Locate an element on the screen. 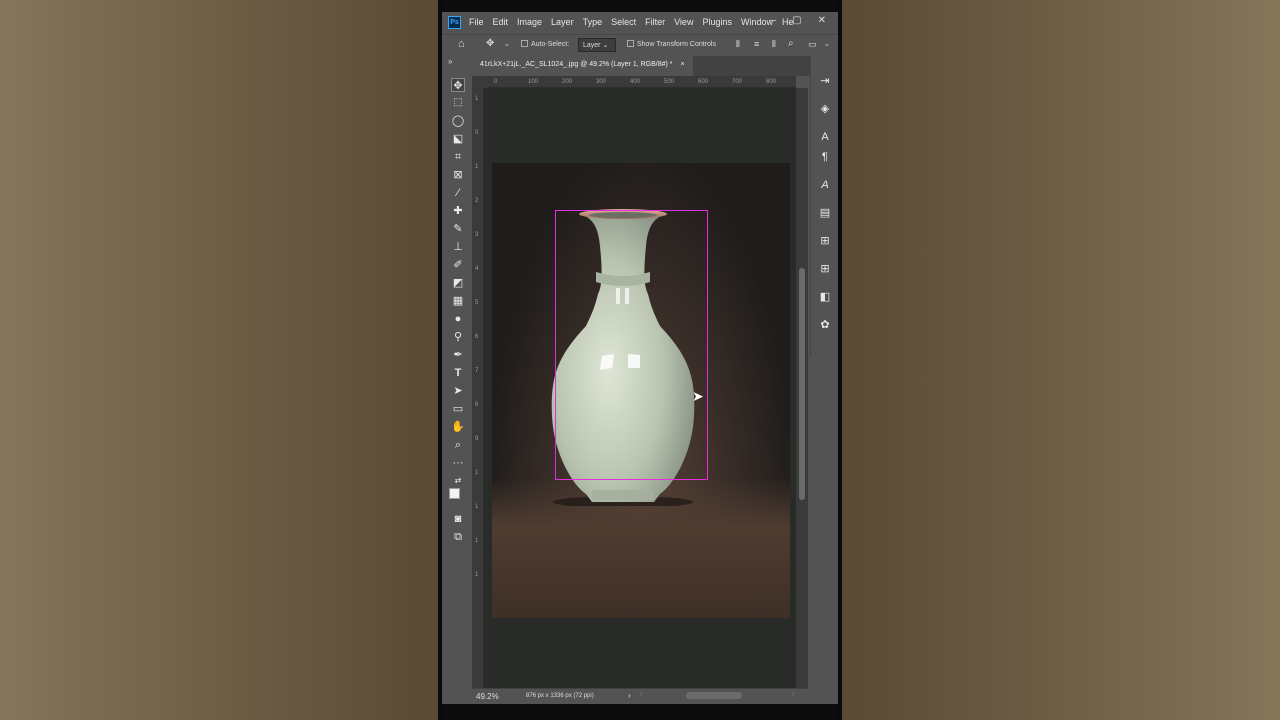 This screenshot has height=720, width=1280. layer-dropdown: Layer ⌄ is located at coordinates (597, 45).